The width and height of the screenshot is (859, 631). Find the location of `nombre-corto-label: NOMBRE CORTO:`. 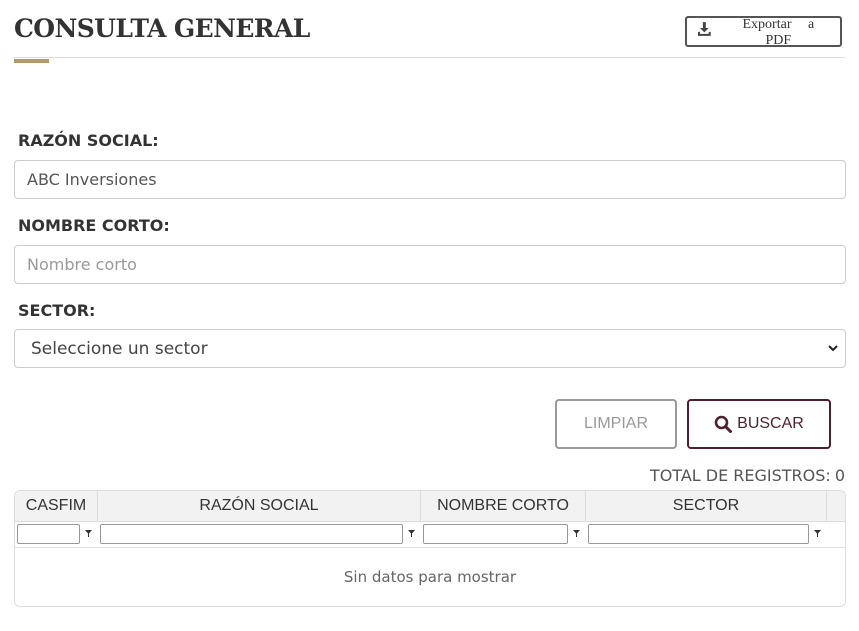

nombre-corto-label: NOMBRE CORTO: is located at coordinates (94, 225).